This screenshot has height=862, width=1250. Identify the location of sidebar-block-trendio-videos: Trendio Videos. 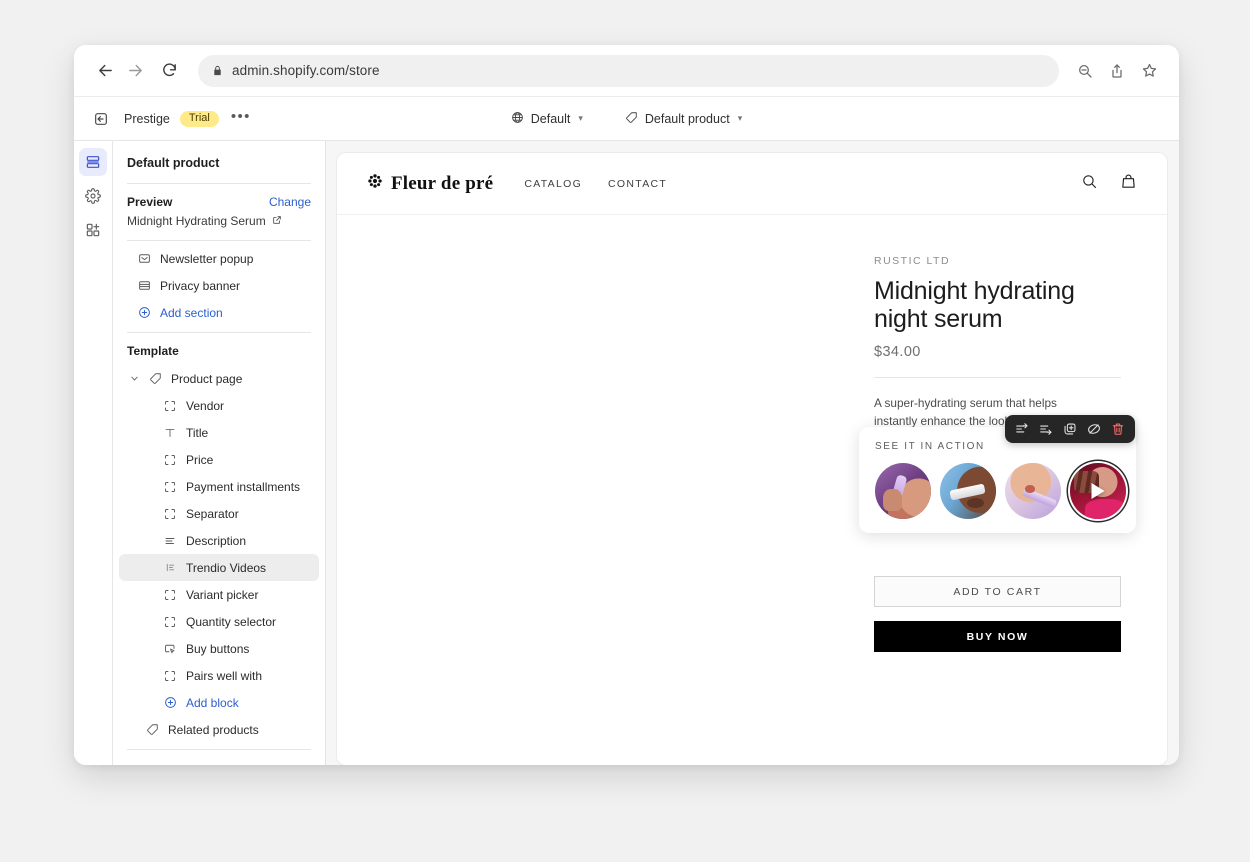
(219, 567).